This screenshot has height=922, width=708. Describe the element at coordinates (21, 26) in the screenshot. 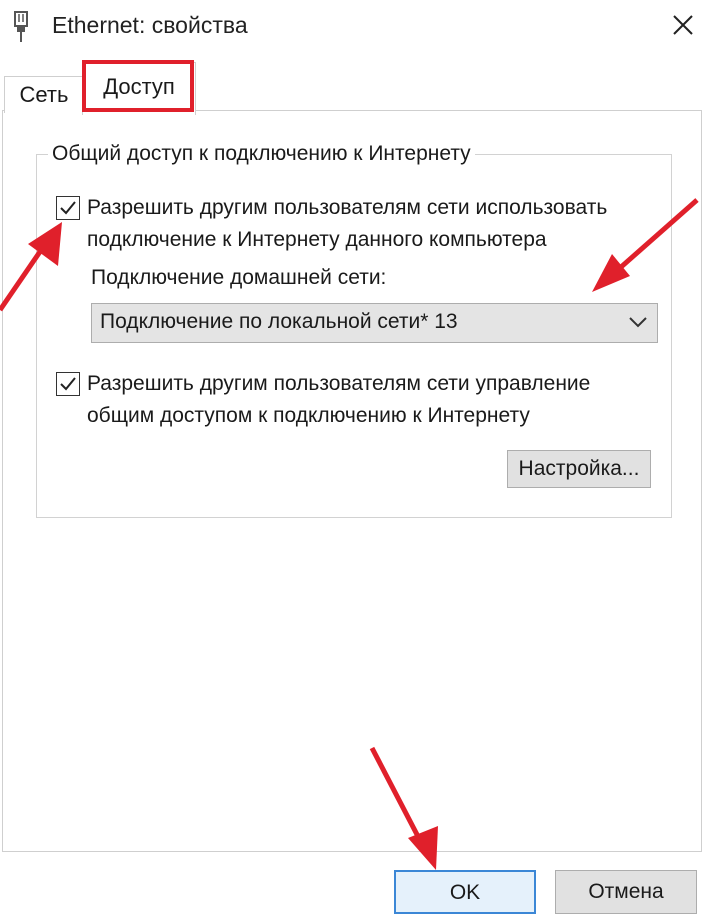

I see `network-adapter-icon` at that location.